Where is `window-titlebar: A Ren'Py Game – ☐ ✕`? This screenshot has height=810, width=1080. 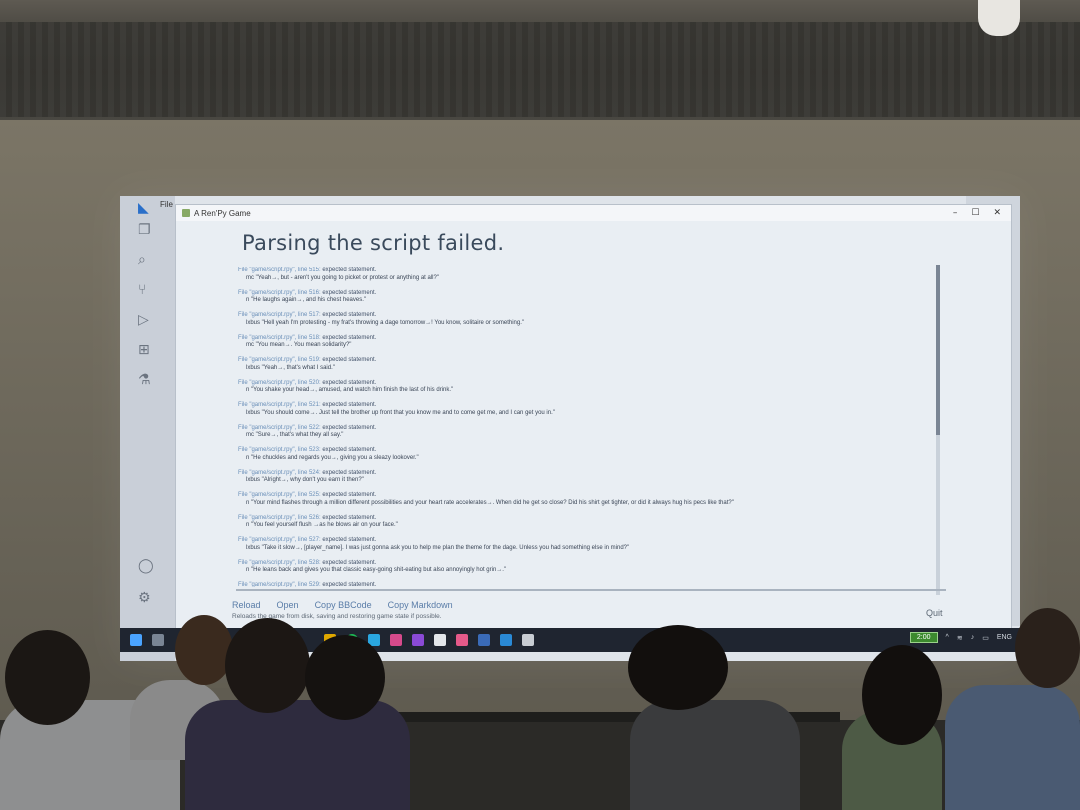 window-titlebar: A Ren'Py Game – ☐ ✕ is located at coordinates (593, 213).